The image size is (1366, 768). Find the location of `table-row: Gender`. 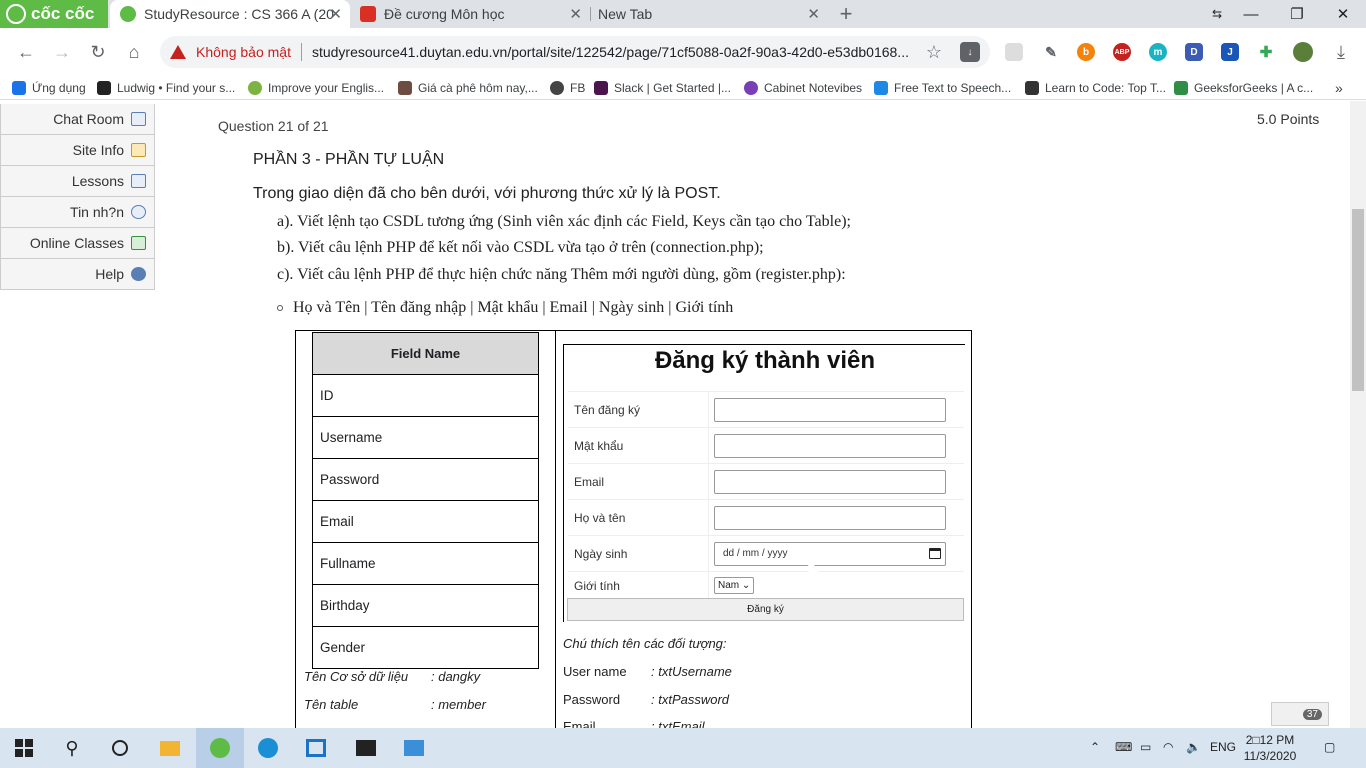

table-row: Gender is located at coordinates (425, 647).